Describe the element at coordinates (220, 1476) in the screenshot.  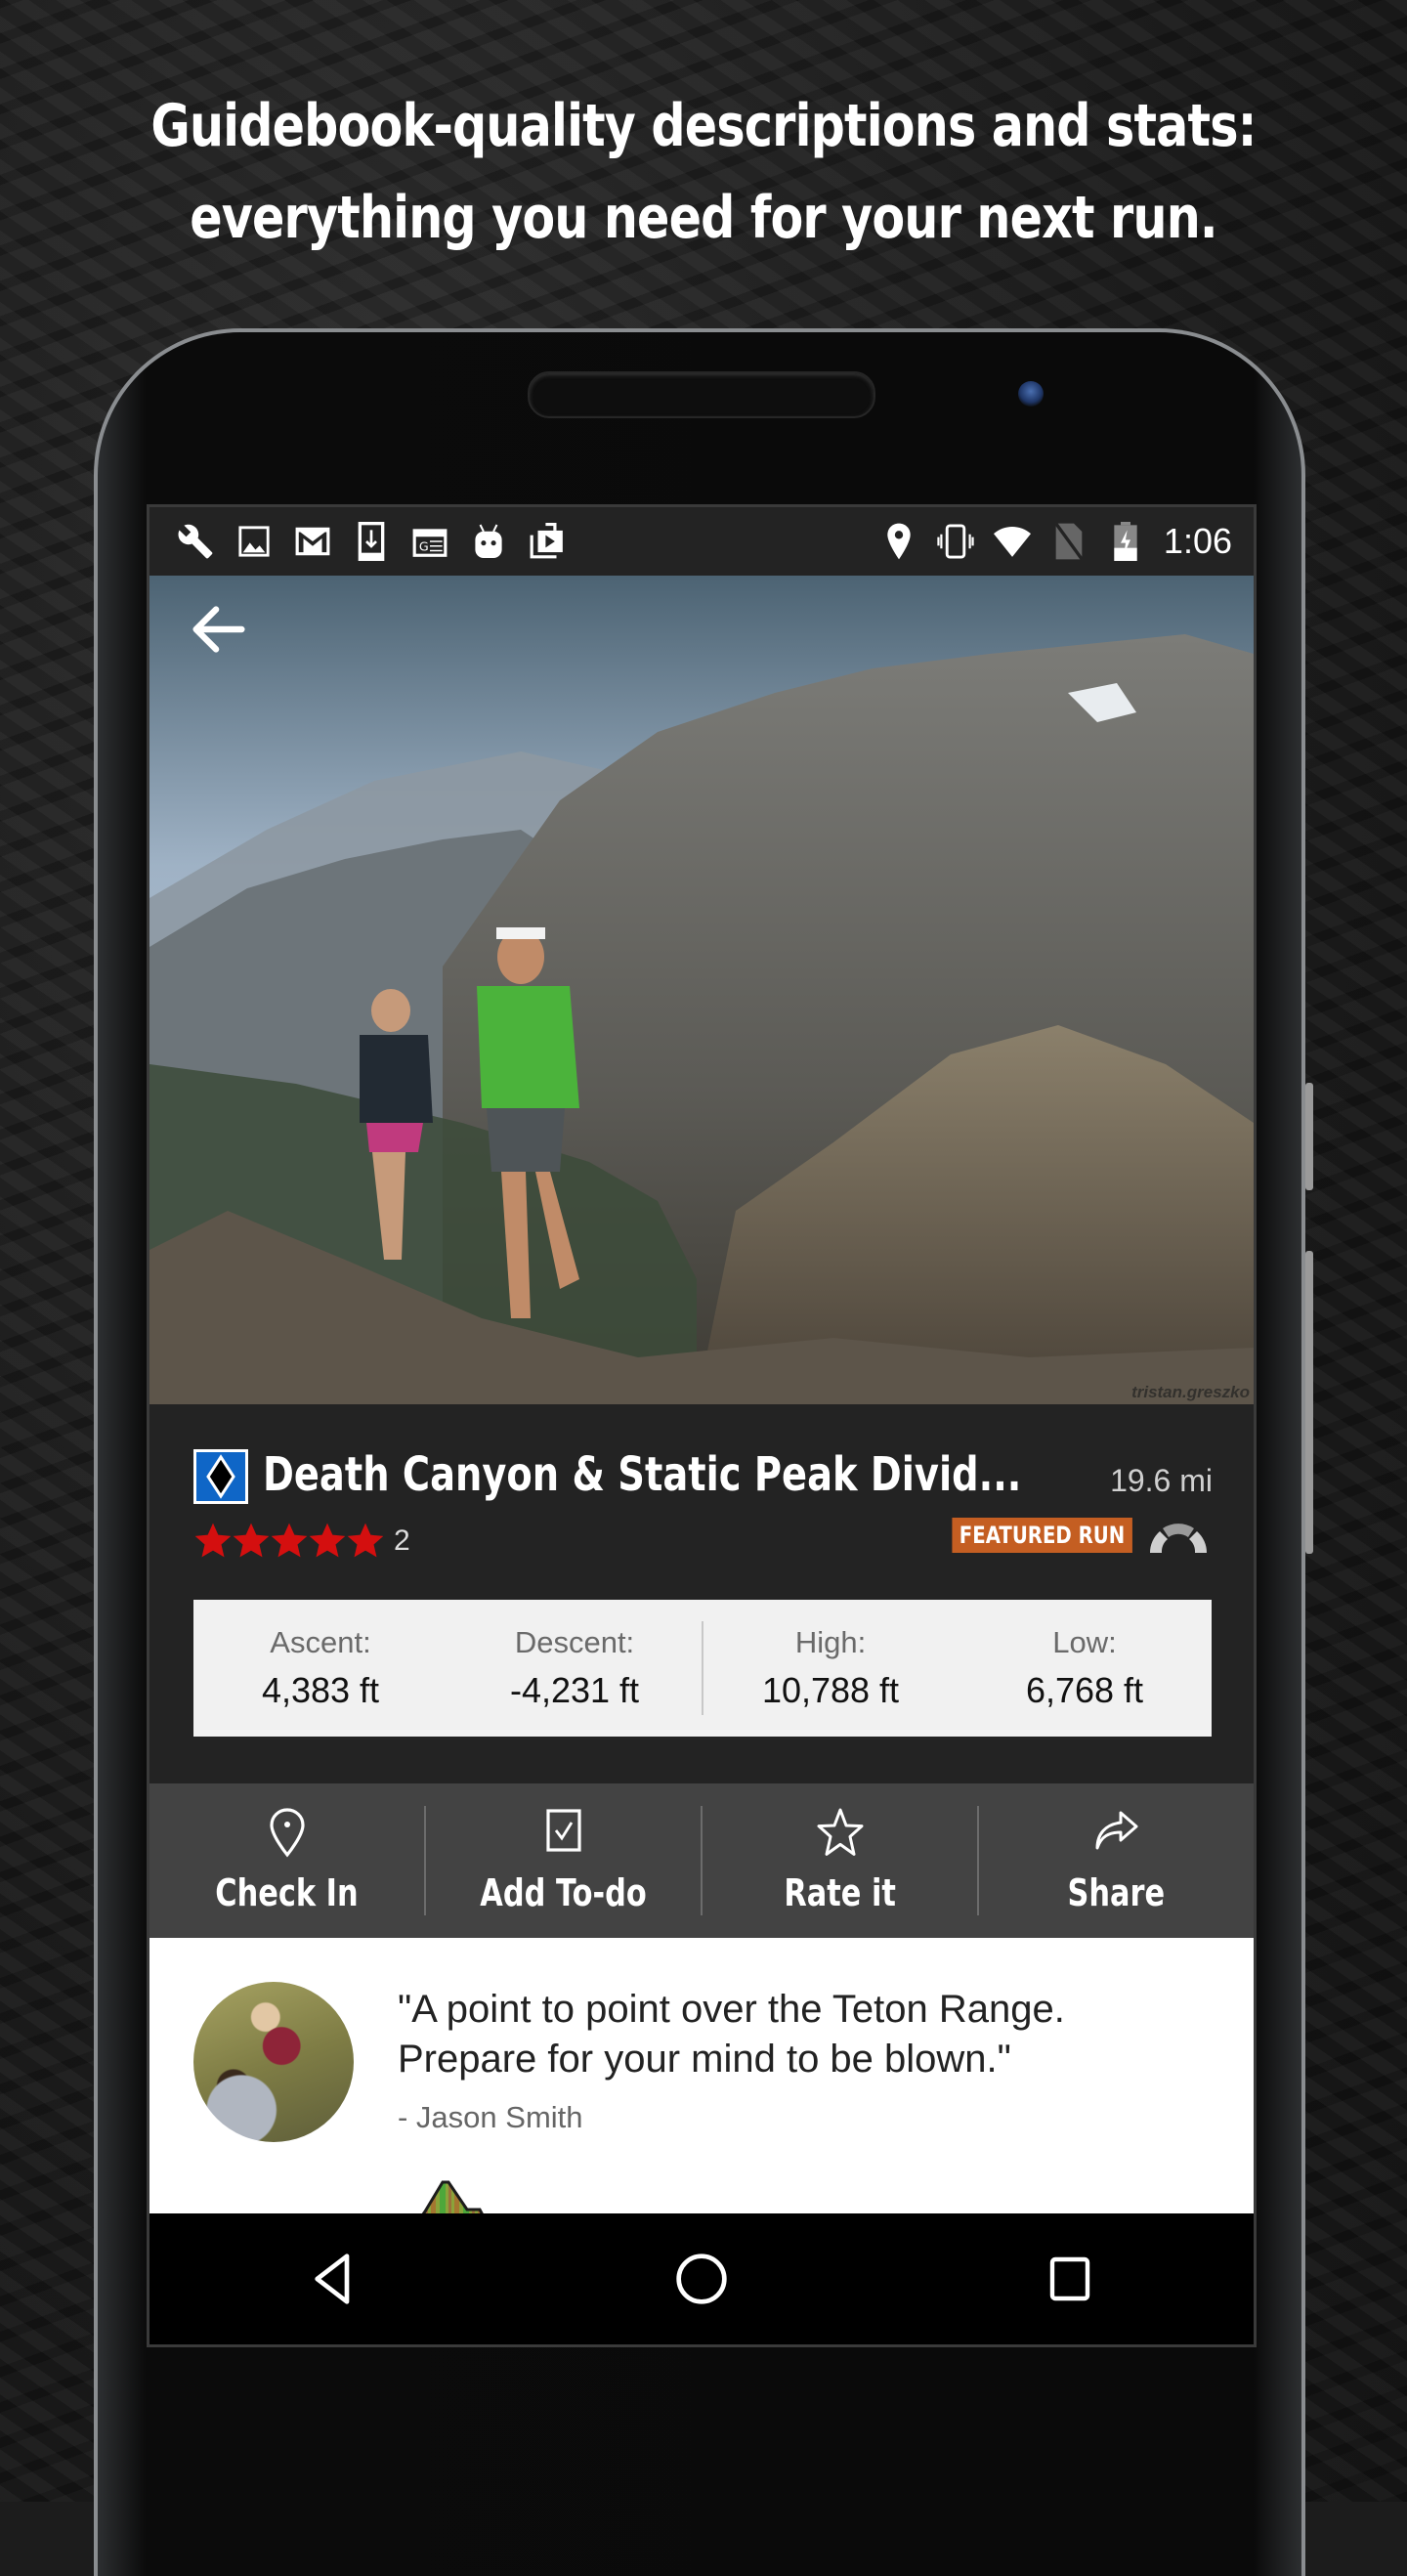
I see `black-diamond-icon` at that location.